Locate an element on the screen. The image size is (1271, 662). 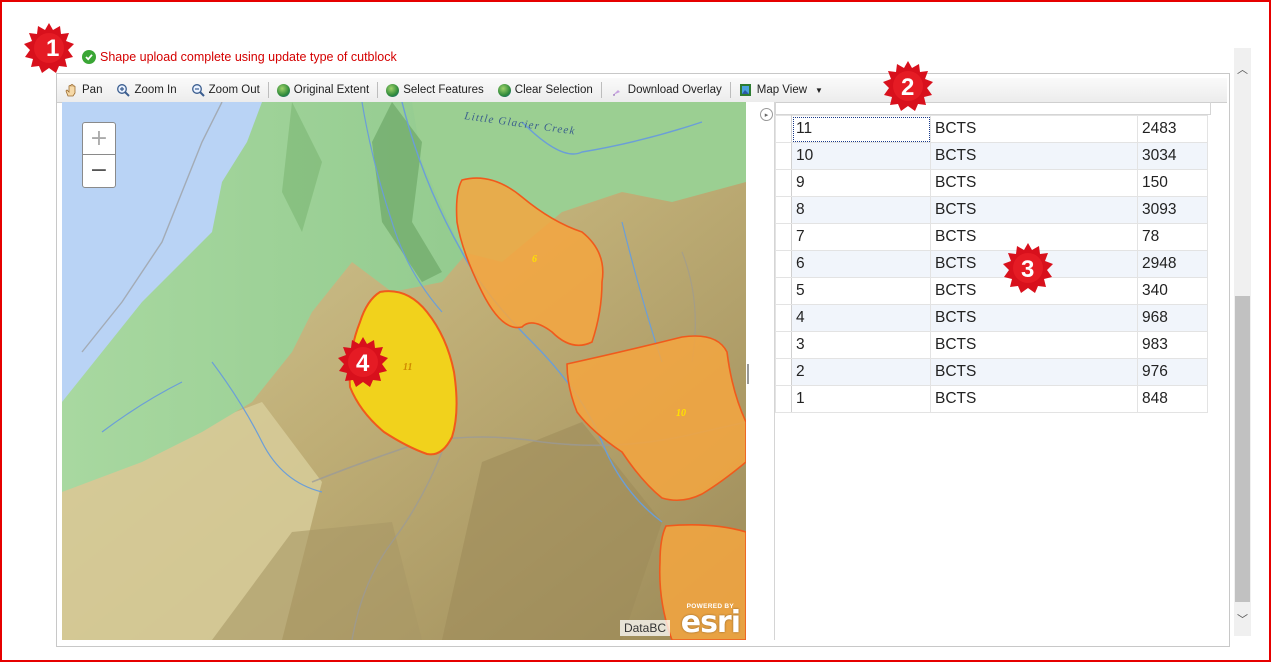
download-overlay-button: Download Overlay is located at coordinates (666, 90).